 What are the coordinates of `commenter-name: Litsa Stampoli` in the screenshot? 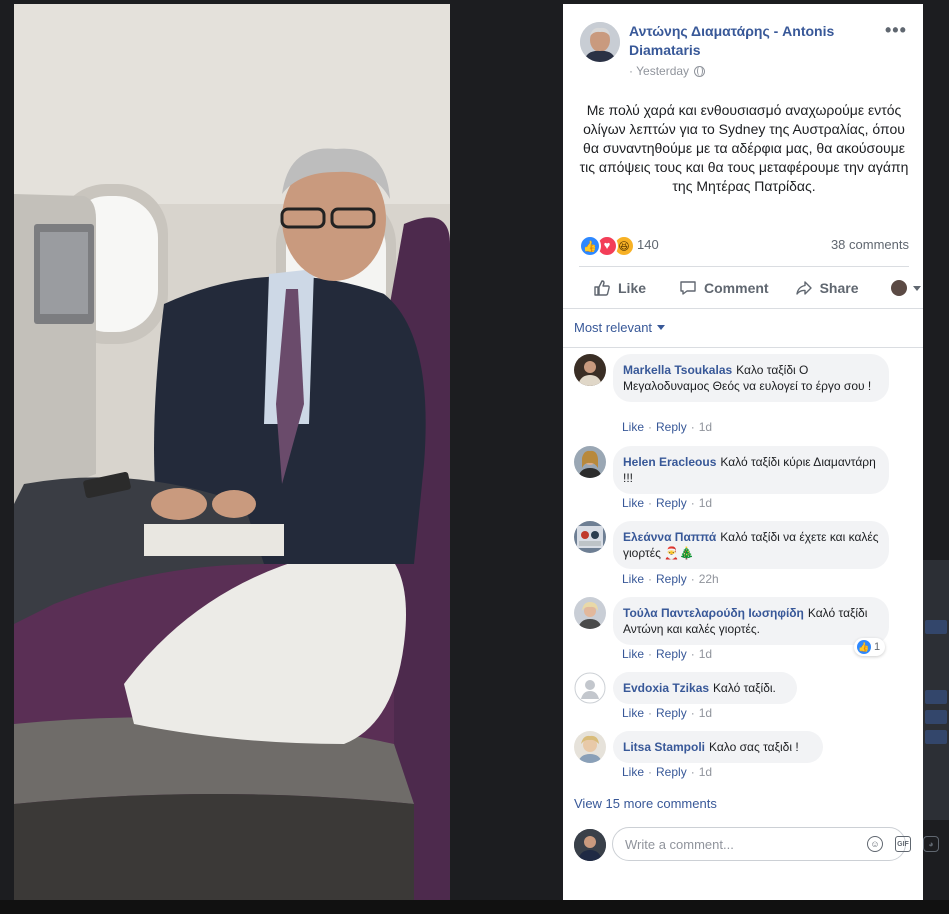 It's located at (664, 747).